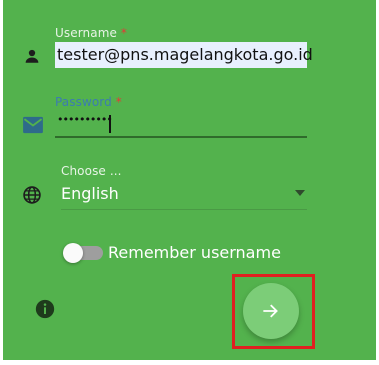 The width and height of the screenshot is (379, 365). I want to click on username-required-mark: *, so click(124, 33).